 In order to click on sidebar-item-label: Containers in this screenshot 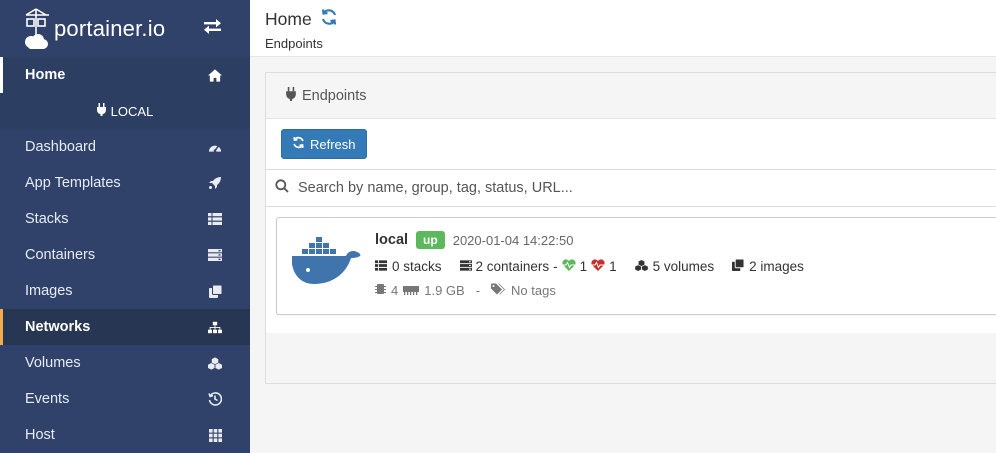, I will do `click(60, 255)`.